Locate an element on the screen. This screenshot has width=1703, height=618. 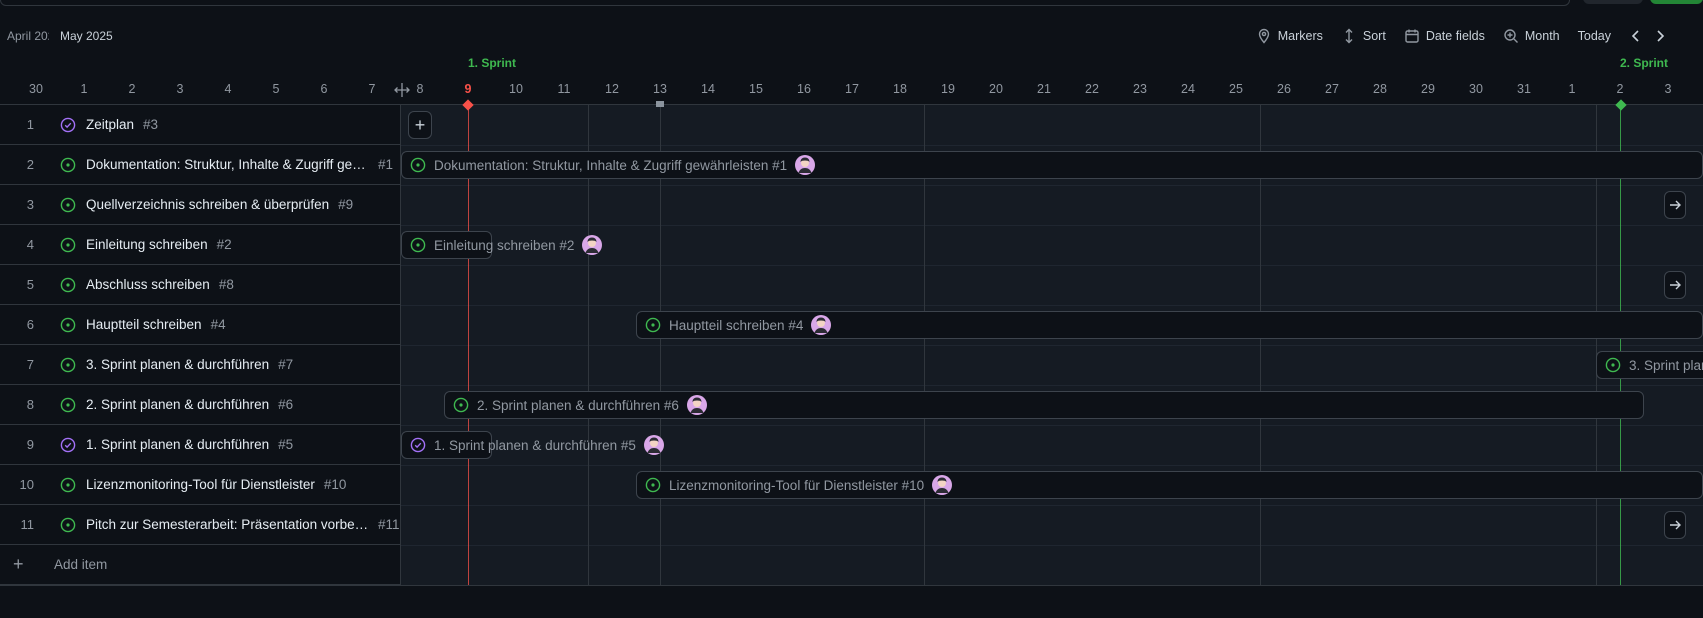
bar-label: Einleitung schreiben #2 is located at coordinates (504, 245).